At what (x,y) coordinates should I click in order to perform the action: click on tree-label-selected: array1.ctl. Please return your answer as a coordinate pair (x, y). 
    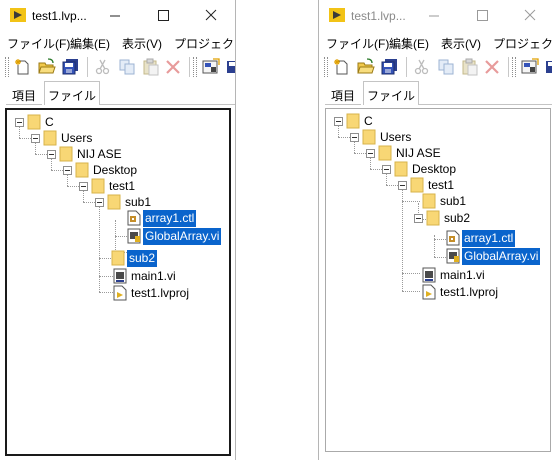
    Looking at the image, I should click on (489, 238).